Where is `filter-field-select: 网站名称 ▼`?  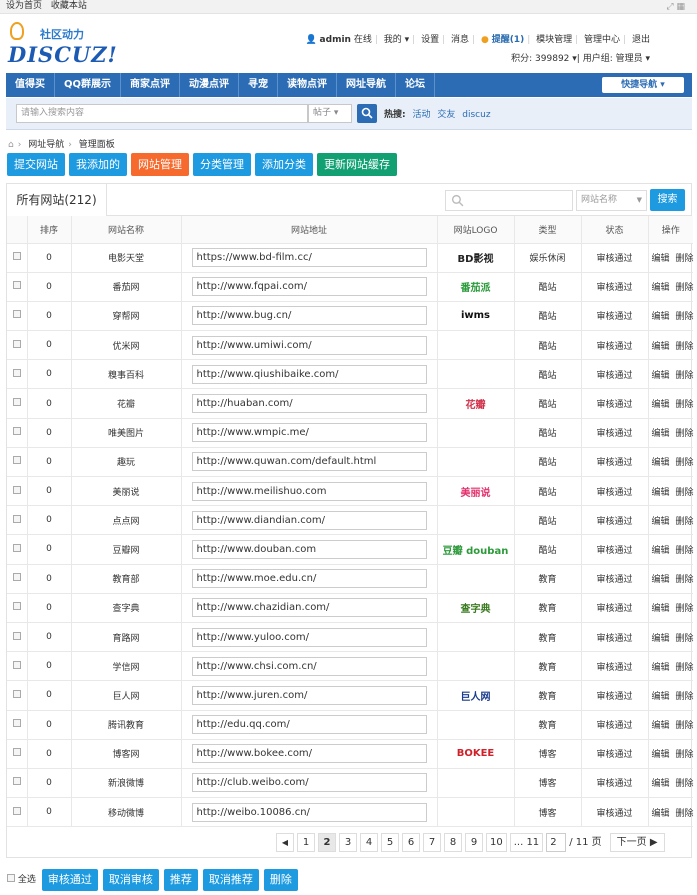 filter-field-select: 网站名称 ▼ is located at coordinates (611, 200).